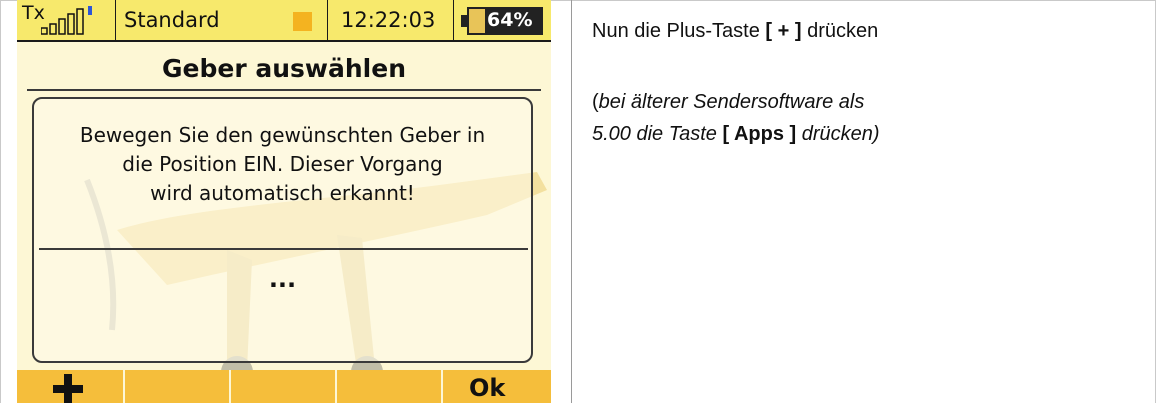 The image size is (1156, 403). Describe the element at coordinates (172, 20) in the screenshot. I see `model-profile-name: Standard` at that location.